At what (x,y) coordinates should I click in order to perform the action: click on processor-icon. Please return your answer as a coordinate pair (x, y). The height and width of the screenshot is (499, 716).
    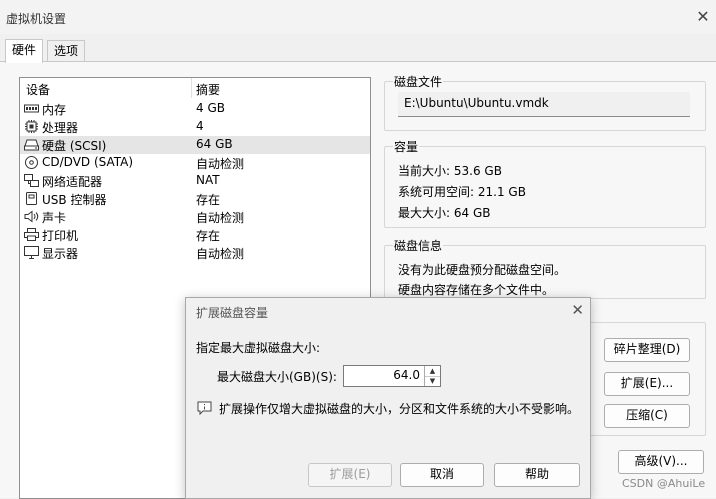
    Looking at the image, I should click on (31, 126).